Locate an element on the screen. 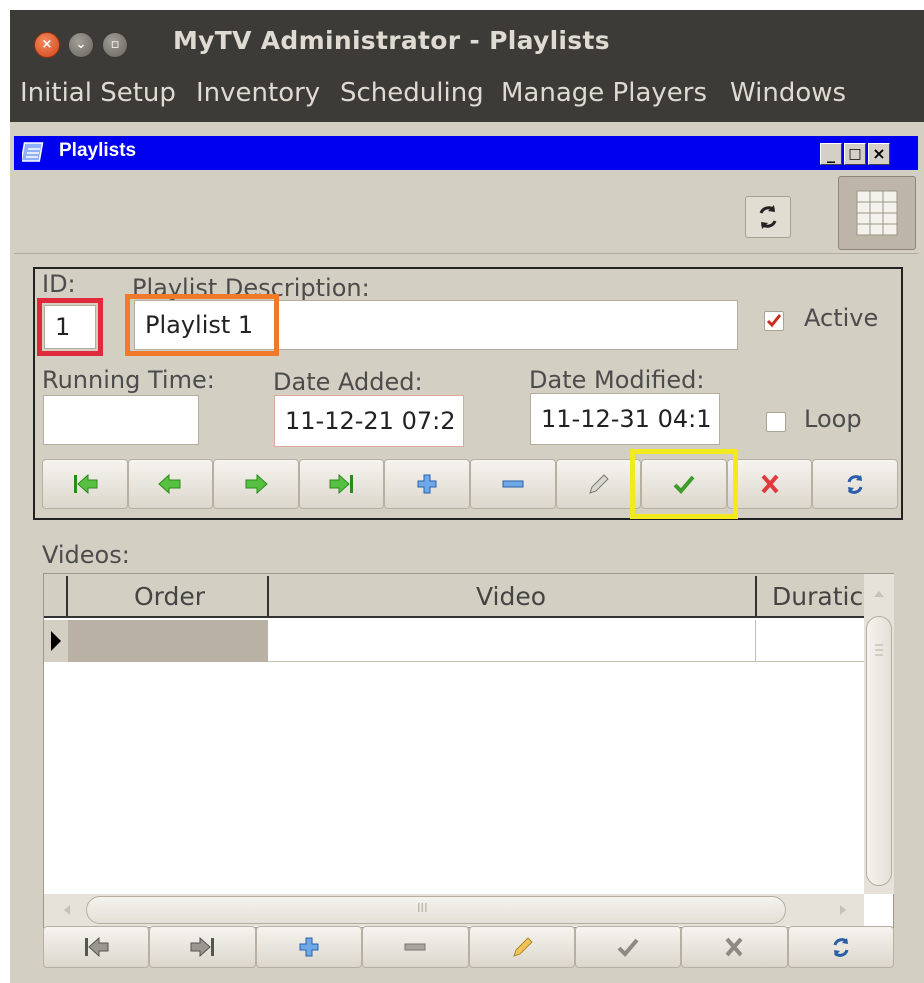  window-close-button: × is located at coordinates (47, 45).